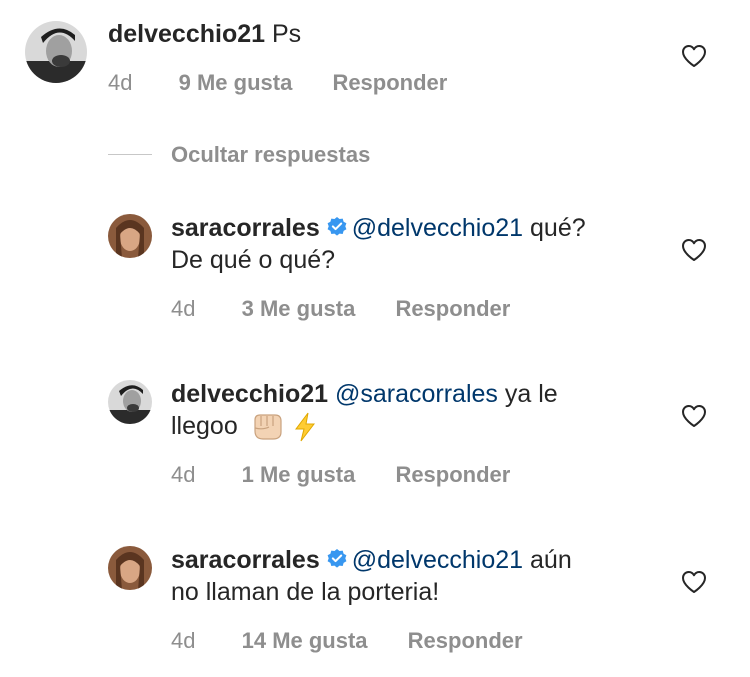 Image resolution: width=750 pixels, height=677 pixels. I want to click on comment-text: qué?, so click(558, 228).